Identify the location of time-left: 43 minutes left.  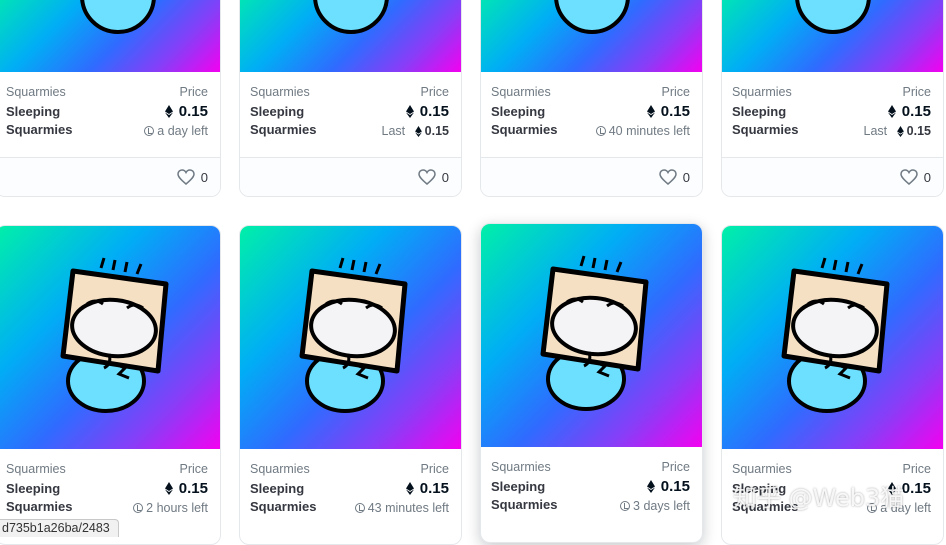
(401, 508).